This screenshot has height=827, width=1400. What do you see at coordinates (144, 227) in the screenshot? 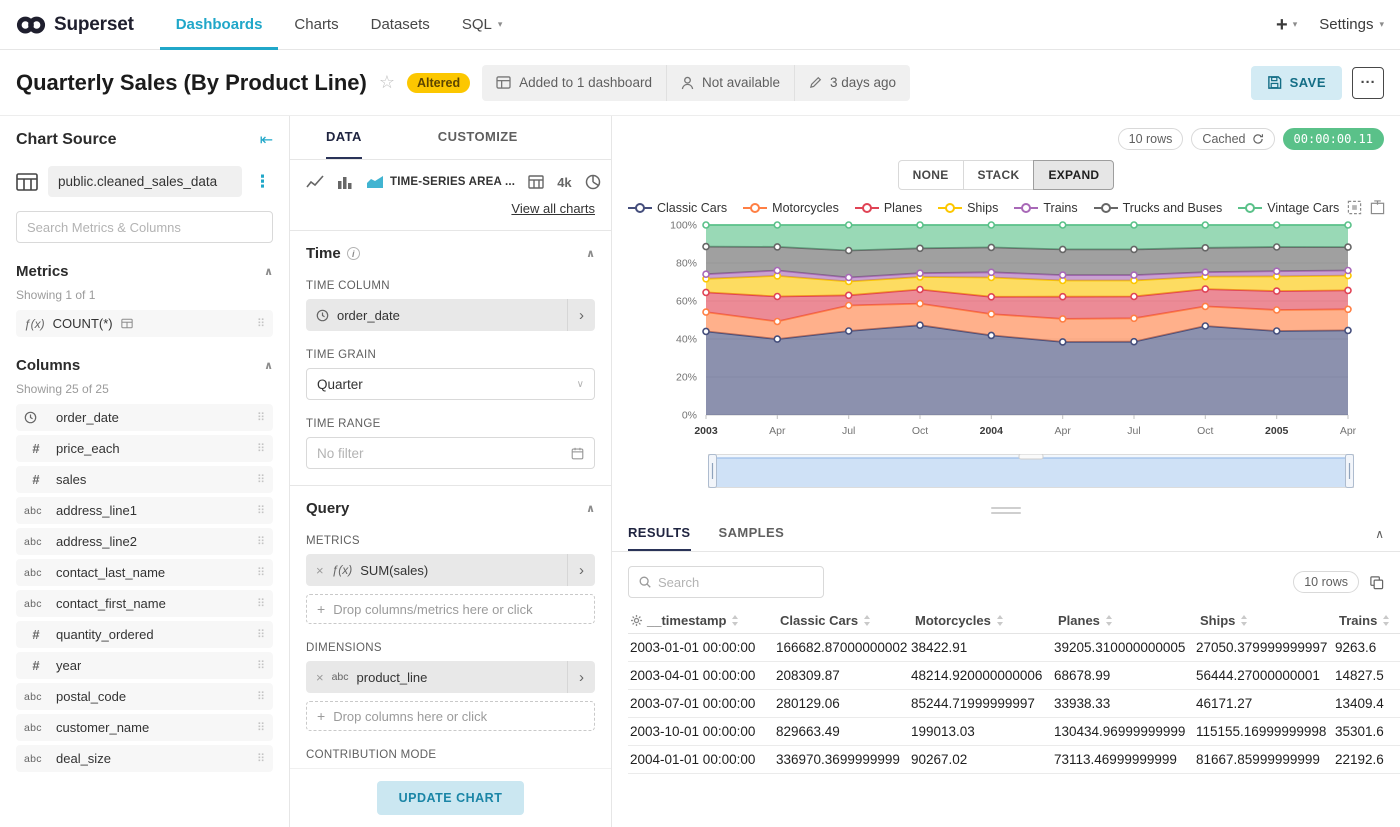
I see `metrics-columns-search-input` at bounding box center [144, 227].